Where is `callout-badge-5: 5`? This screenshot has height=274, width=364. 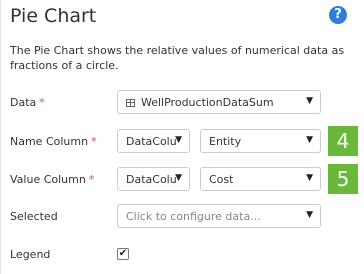 callout-badge-5: 5 is located at coordinates (343, 179).